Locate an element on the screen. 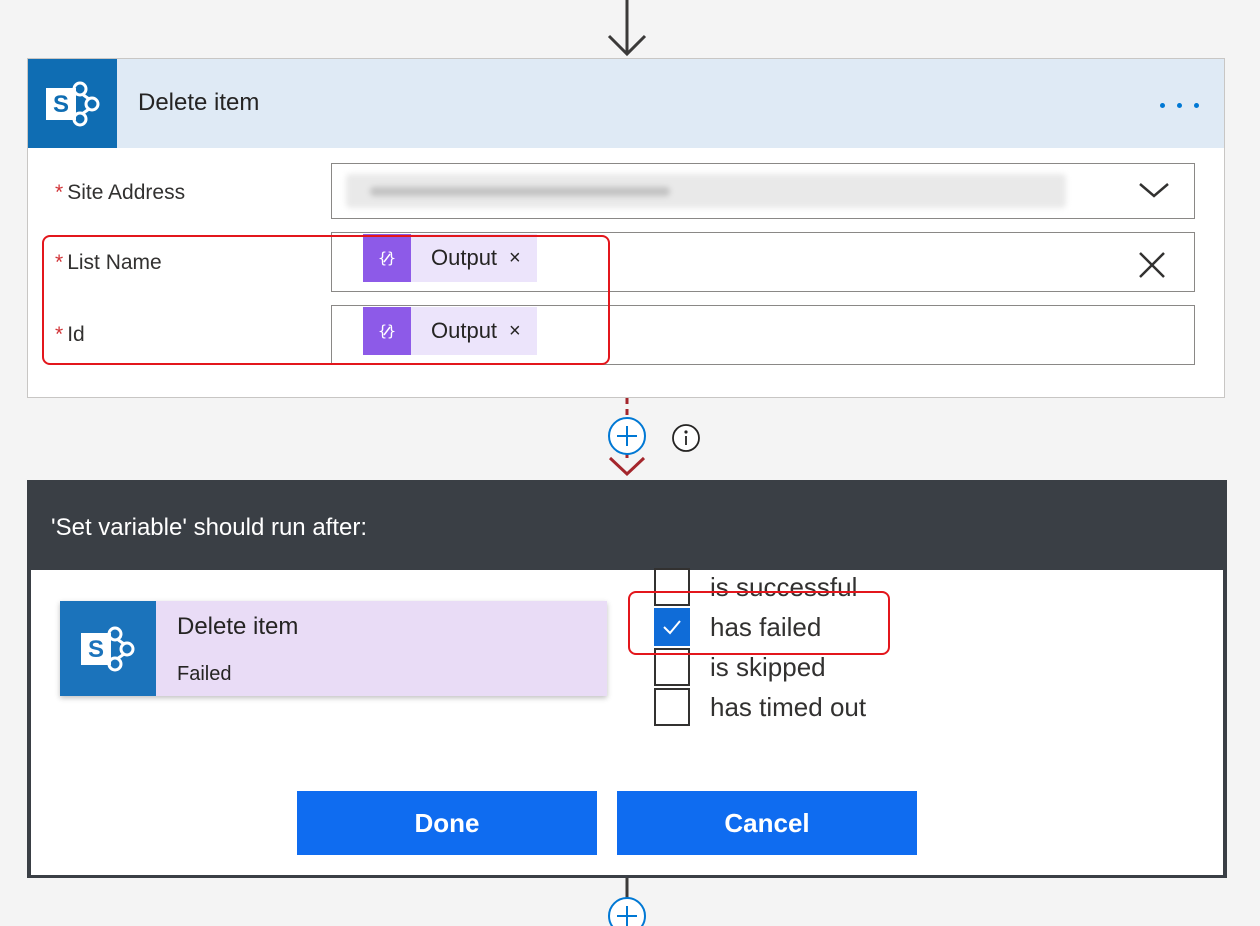 This screenshot has height=926, width=1260. bottom-connector is located at coordinates (627, 902).